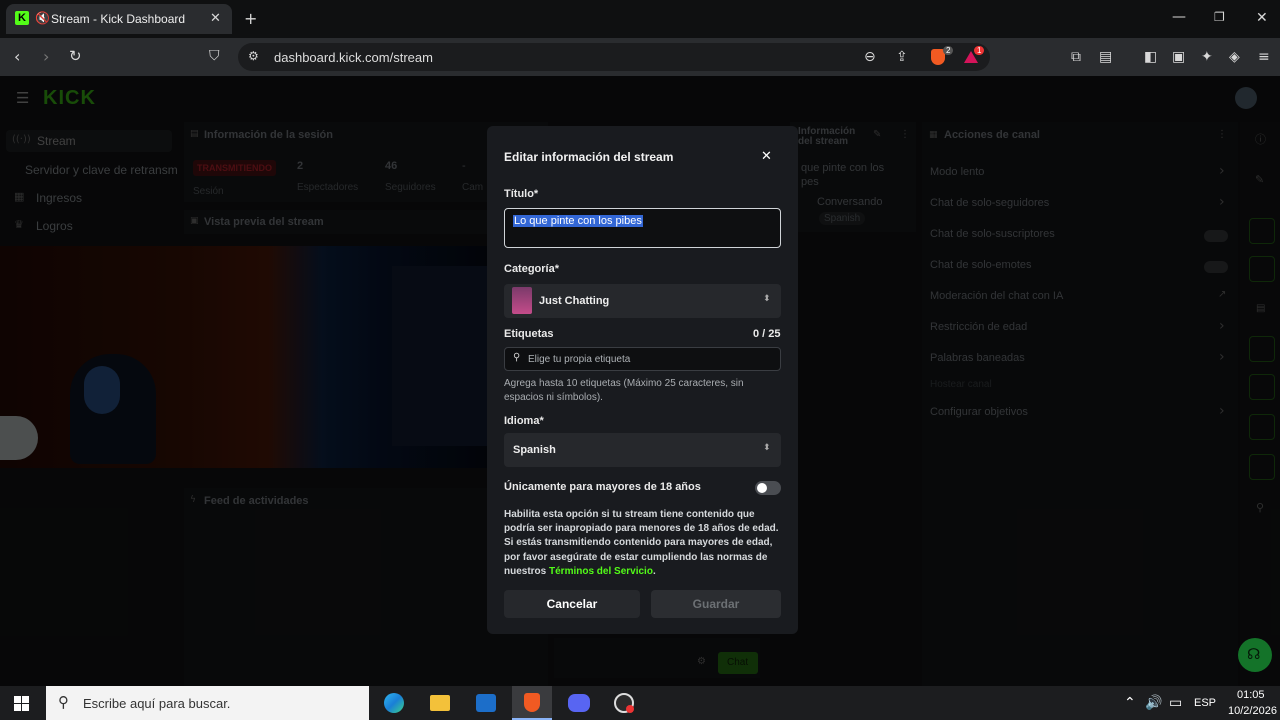  I want to click on category-select: Just Chatting ⬍, so click(642, 301).